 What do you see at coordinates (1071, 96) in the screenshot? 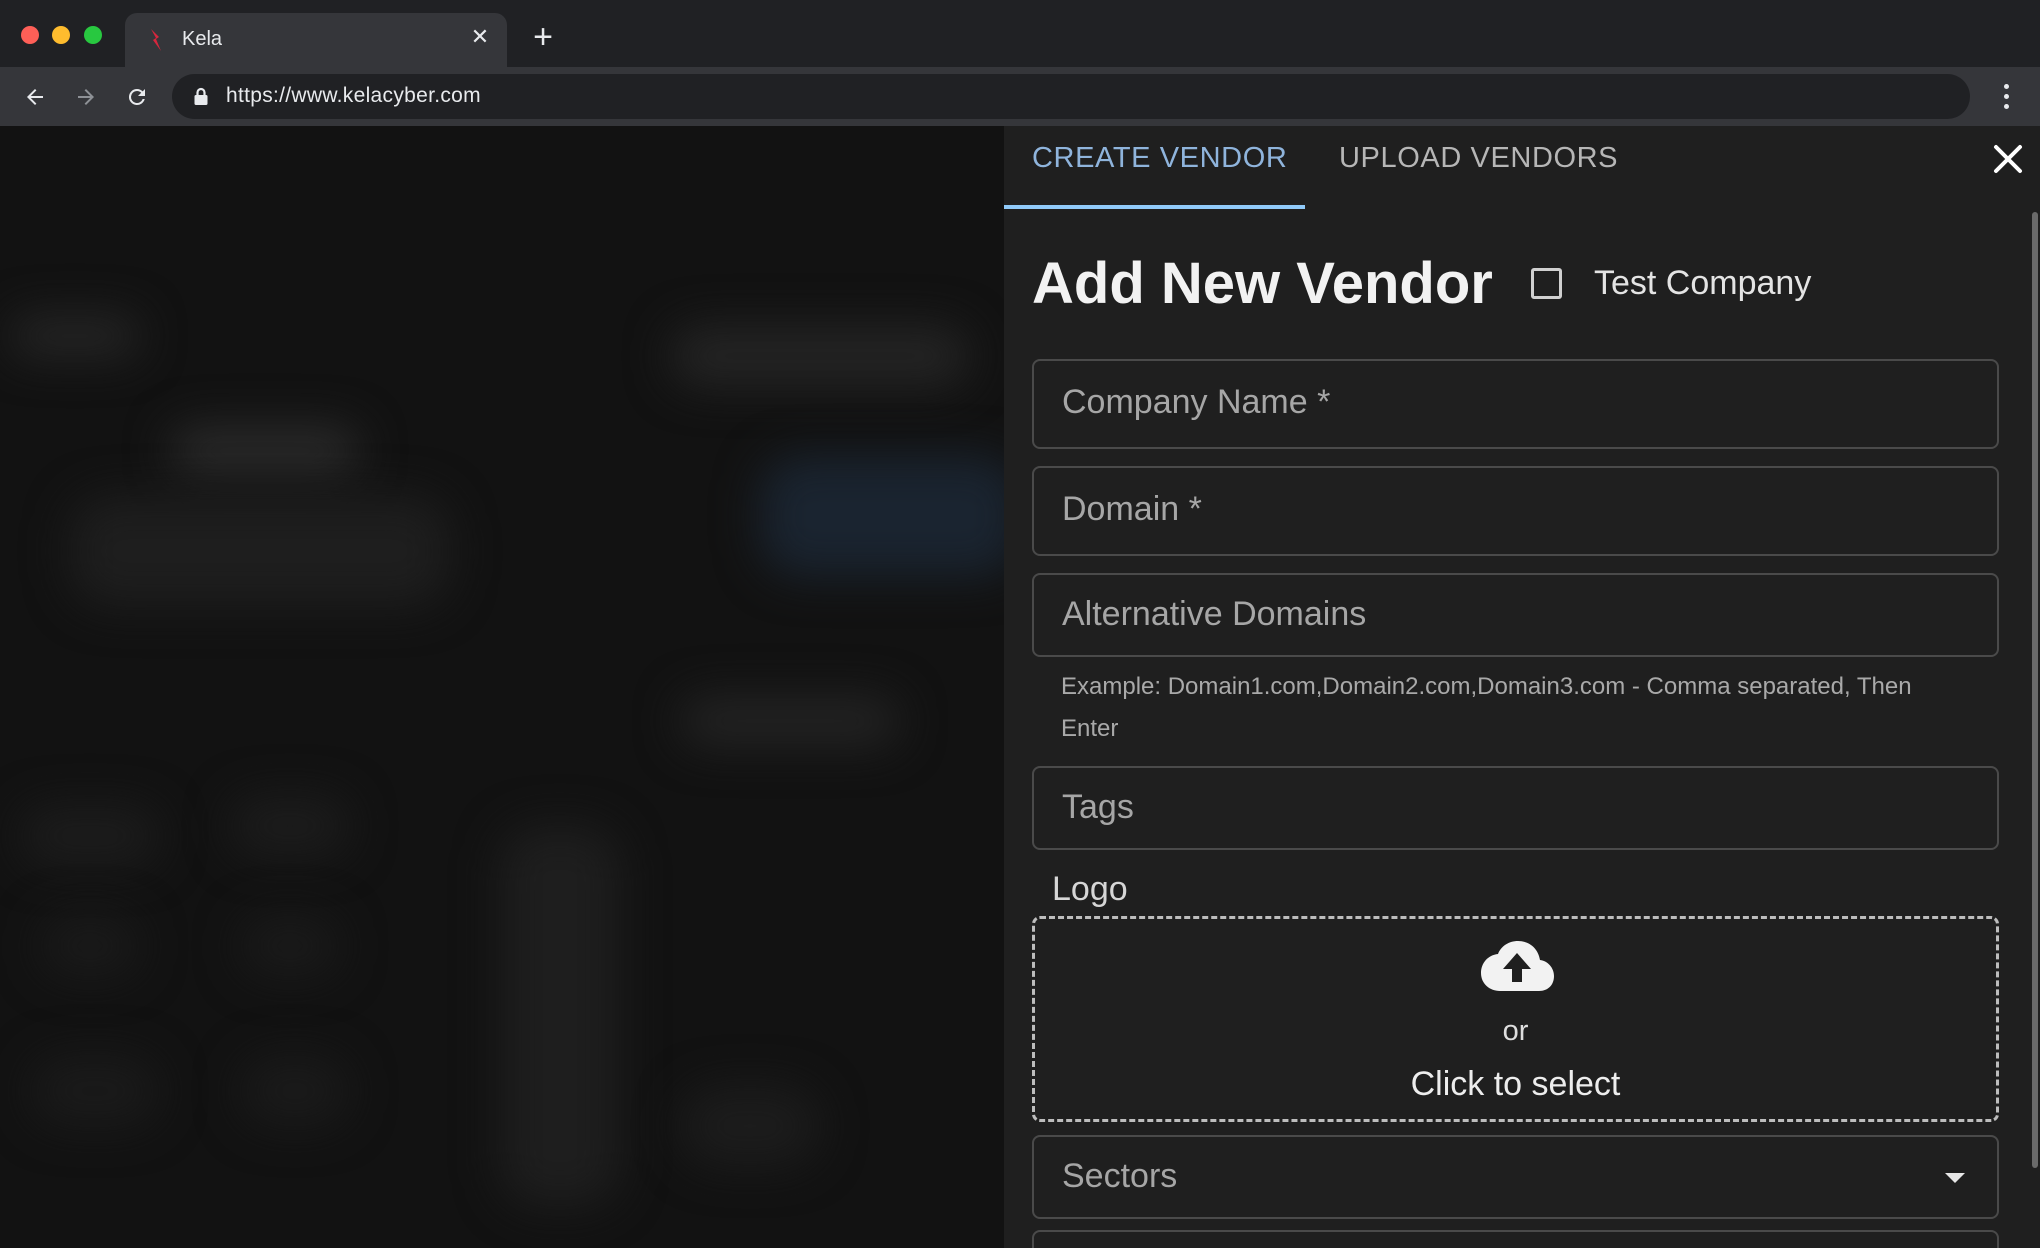
I see `address-bar: https://www.kelacyber.com` at bounding box center [1071, 96].